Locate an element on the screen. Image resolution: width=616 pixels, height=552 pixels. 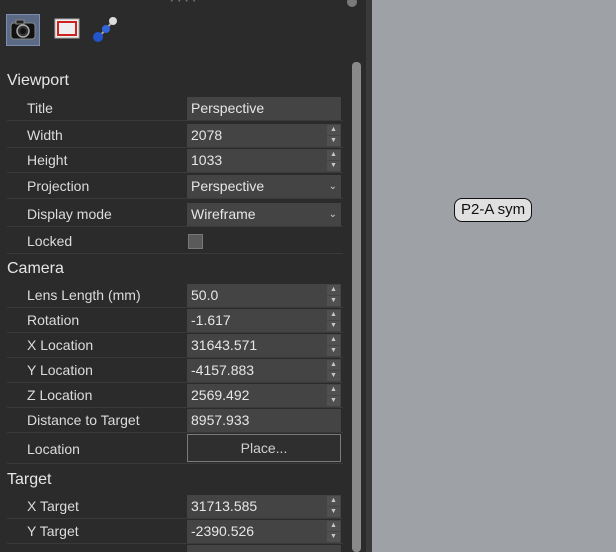
title-label: Title is located at coordinates (40, 108).